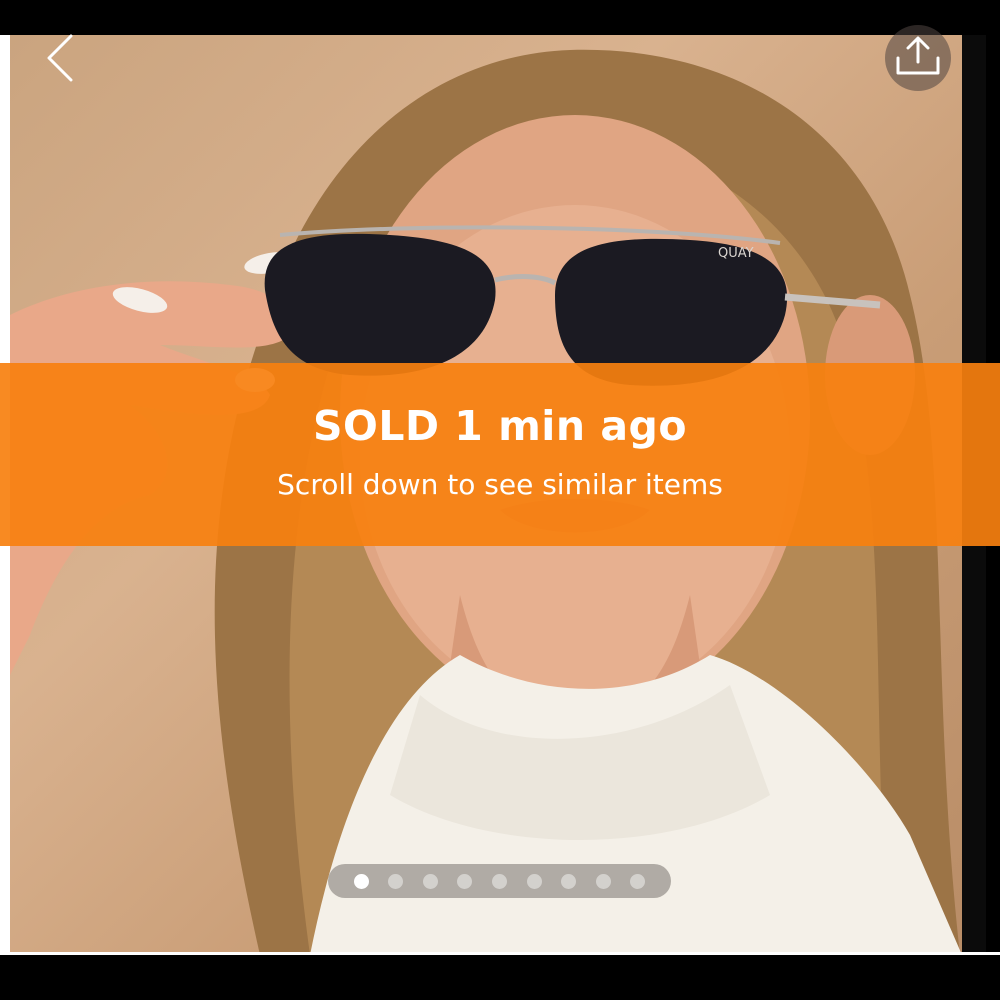 Image resolution: width=1000 pixels, height=1000 pixels. I want to click on bottom-black-bar, so click(500, 977).